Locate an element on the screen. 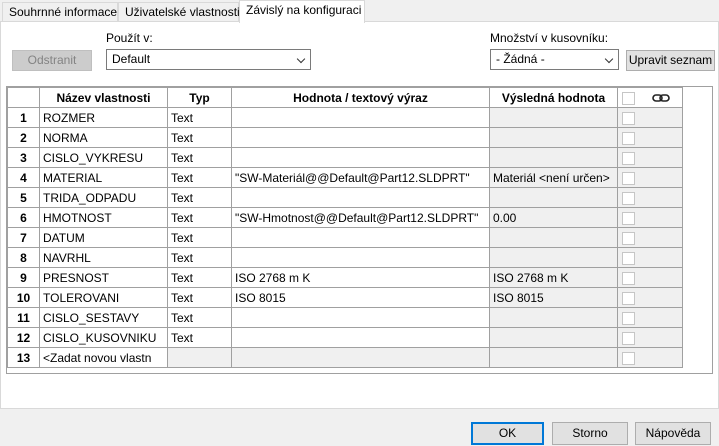  table-row: 12 CISLO_KUSOVNIKU Text is located at coordinates (345, 337).